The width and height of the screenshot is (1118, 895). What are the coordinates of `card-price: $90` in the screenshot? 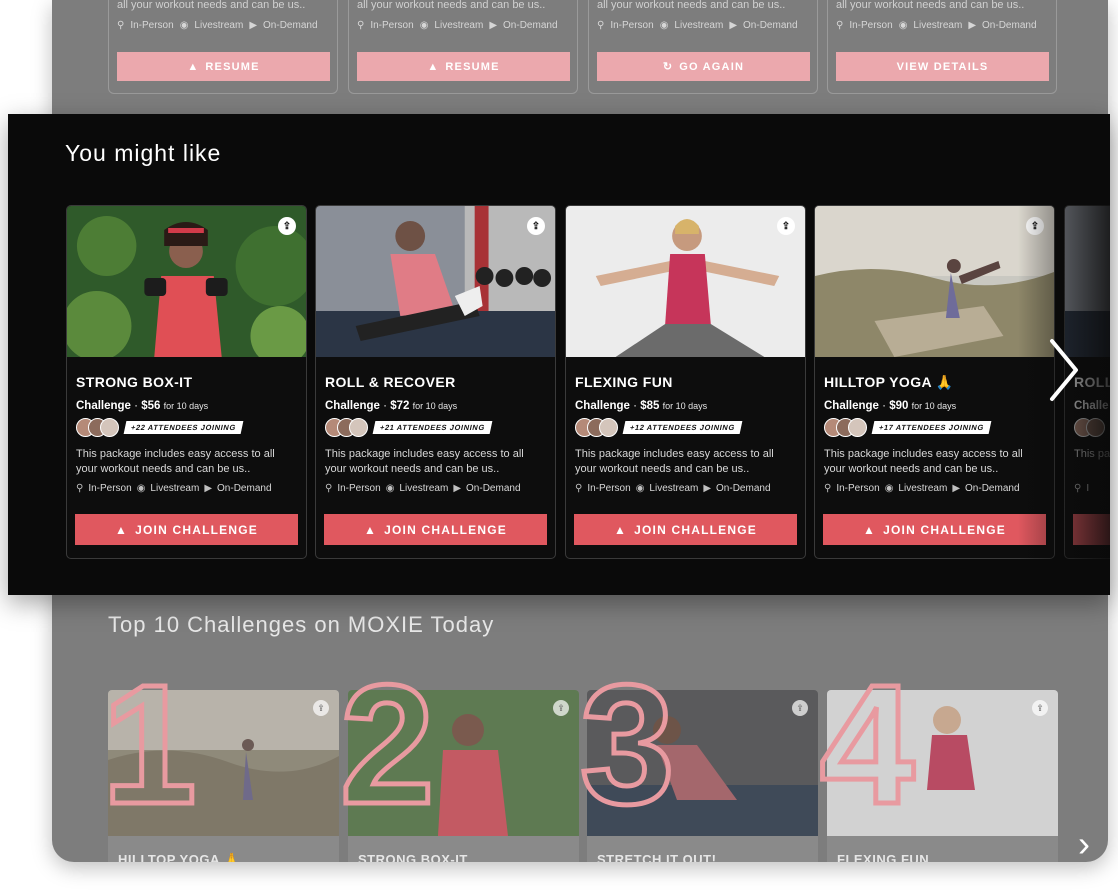 It's located at (899, 406).